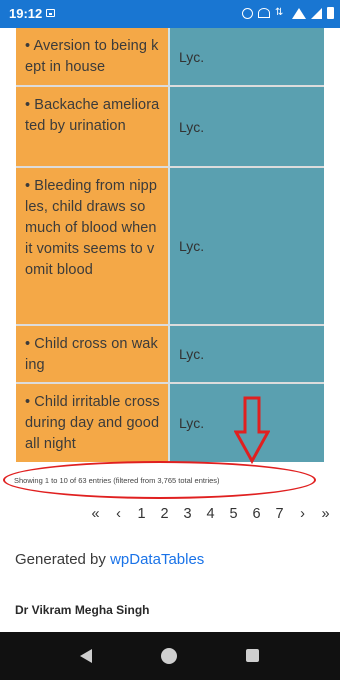 This screenshot has width=340, height=680. What do you see at coordinates (325, 514) in the screenshot?
I see `pagination-last: »` at bounding box center [325, 514].